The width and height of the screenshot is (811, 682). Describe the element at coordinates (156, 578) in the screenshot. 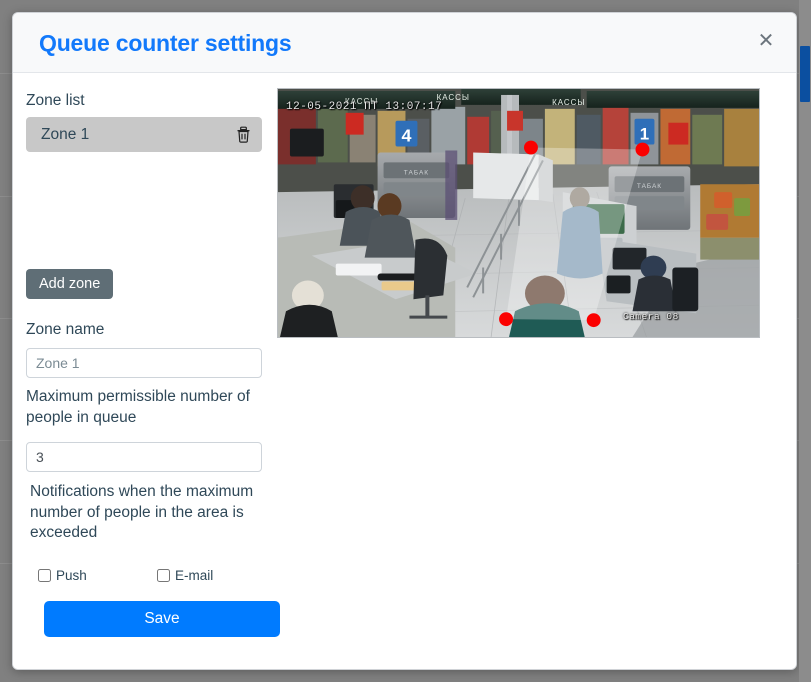

I see `notification-checkbox-row: Push E-mail` at that location.